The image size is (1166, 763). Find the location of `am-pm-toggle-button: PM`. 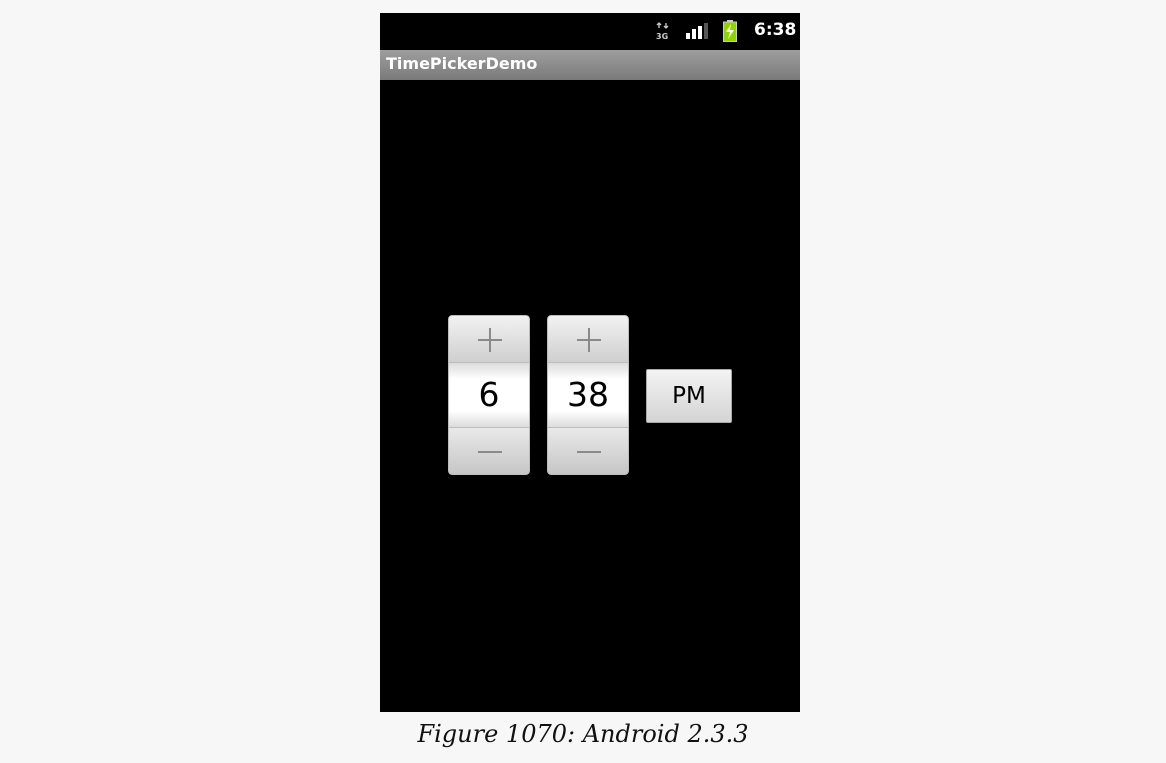

am-pm-toggle-button: PM is located at coordinates (689, 396).